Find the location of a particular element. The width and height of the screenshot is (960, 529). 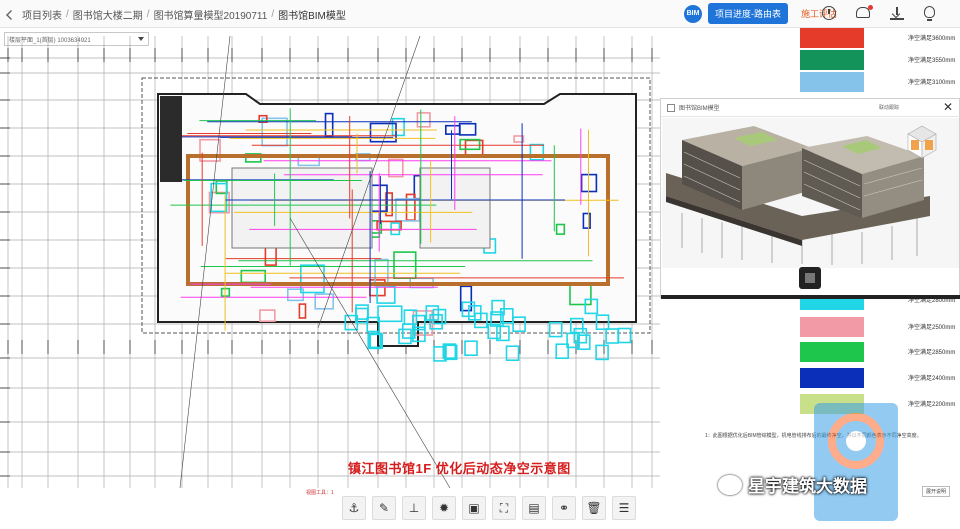

bim-3d-viewport is located at coordinates (810, 193).